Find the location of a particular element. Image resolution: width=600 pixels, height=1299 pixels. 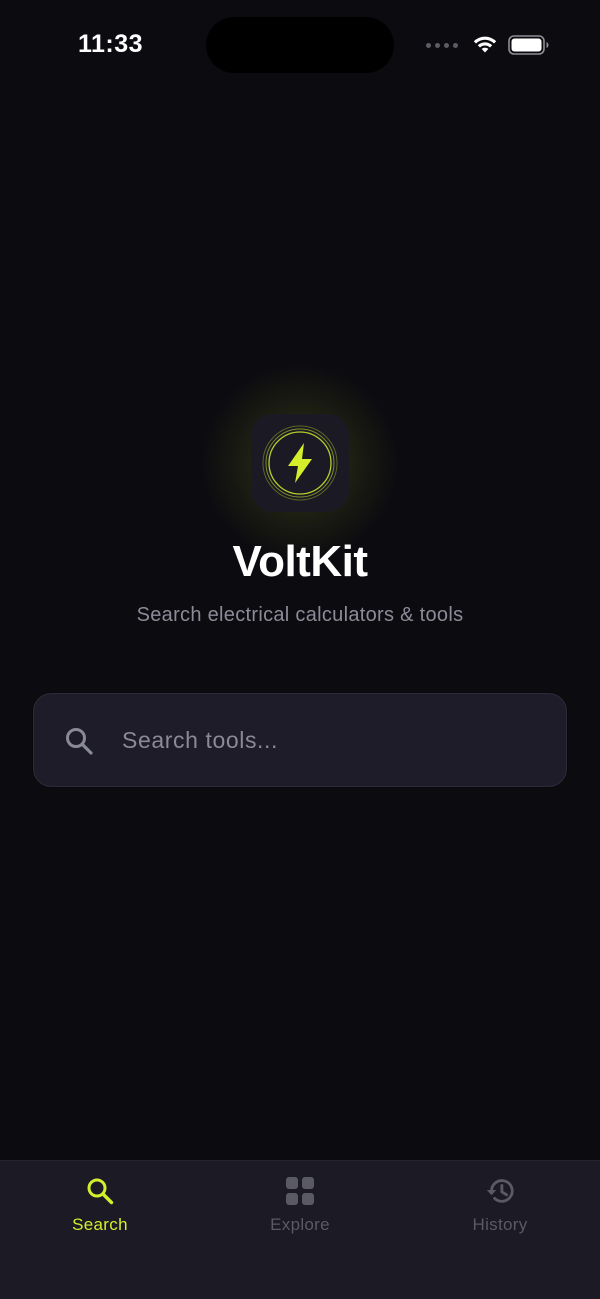

status-bar: 11:33 is located at coordinates (300, 45).